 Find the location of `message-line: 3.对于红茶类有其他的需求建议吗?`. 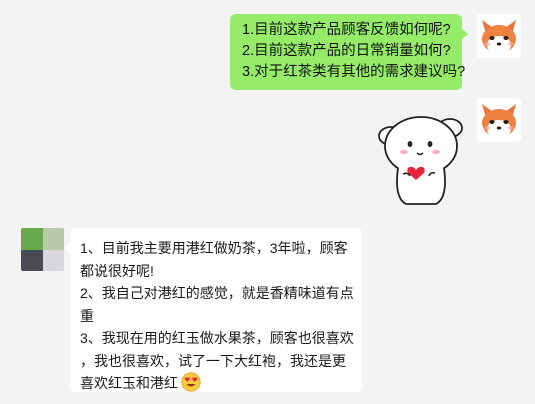

message-line: 3.对于红茶类有其他的需求建议吗? is located at coordinates (354, 72).